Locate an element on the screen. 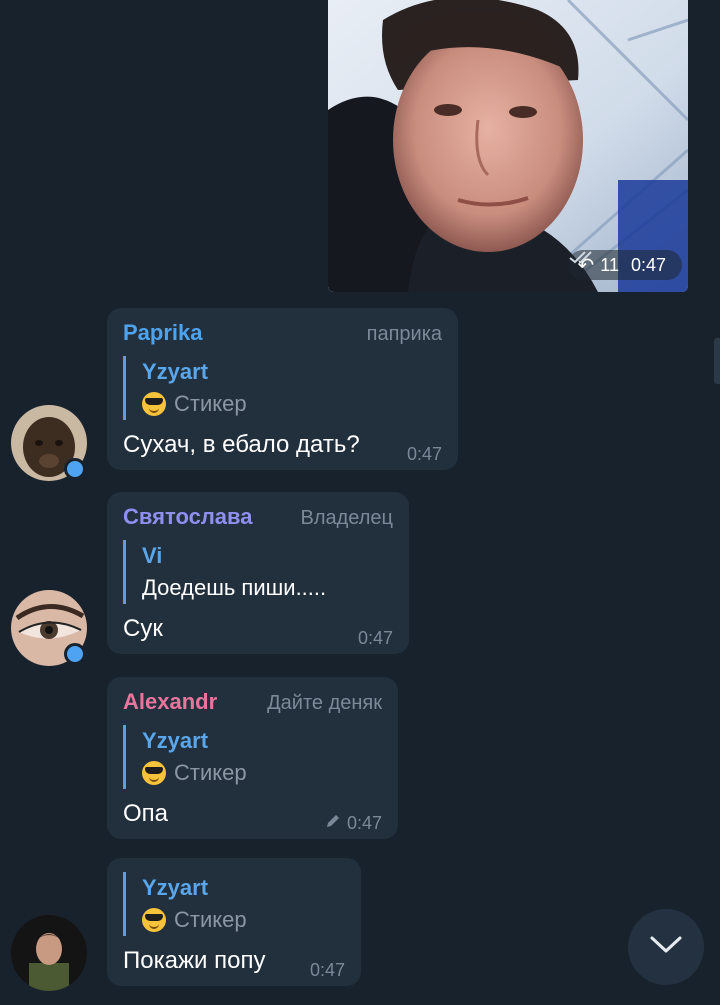 This screenshot has height=1005, width=720. author-role: Дайте деняк is located at coordinates (324, 703).